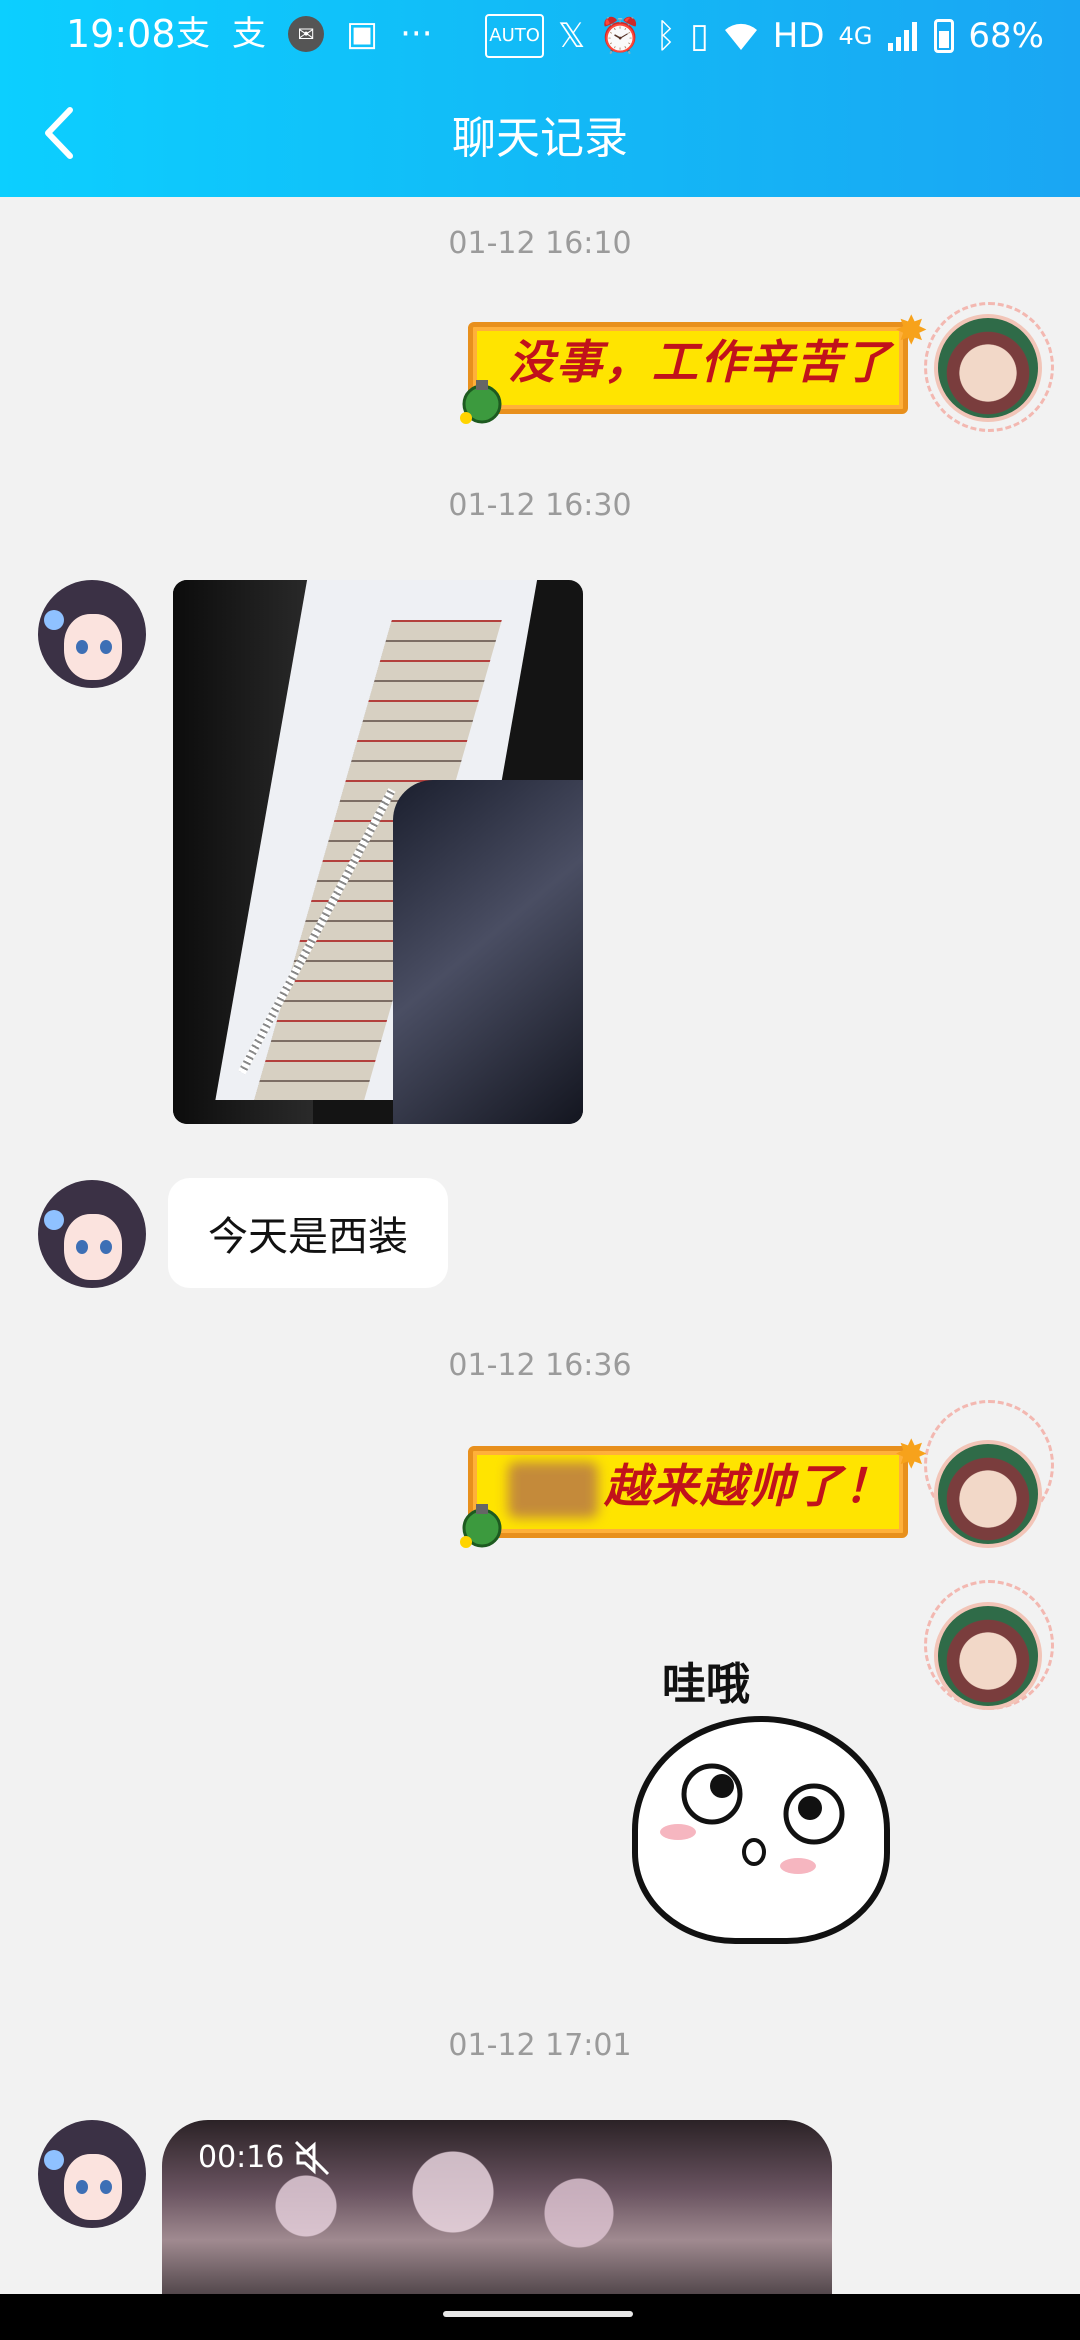 The width and height of the screenshot is (1080, 2340). Describe the element at coordinates (764, 36) in the screenshot. I see `status-right-icons: AUTO 𝕏 ⏰ ᛒ ▯ HD 4G 68%` at that location.